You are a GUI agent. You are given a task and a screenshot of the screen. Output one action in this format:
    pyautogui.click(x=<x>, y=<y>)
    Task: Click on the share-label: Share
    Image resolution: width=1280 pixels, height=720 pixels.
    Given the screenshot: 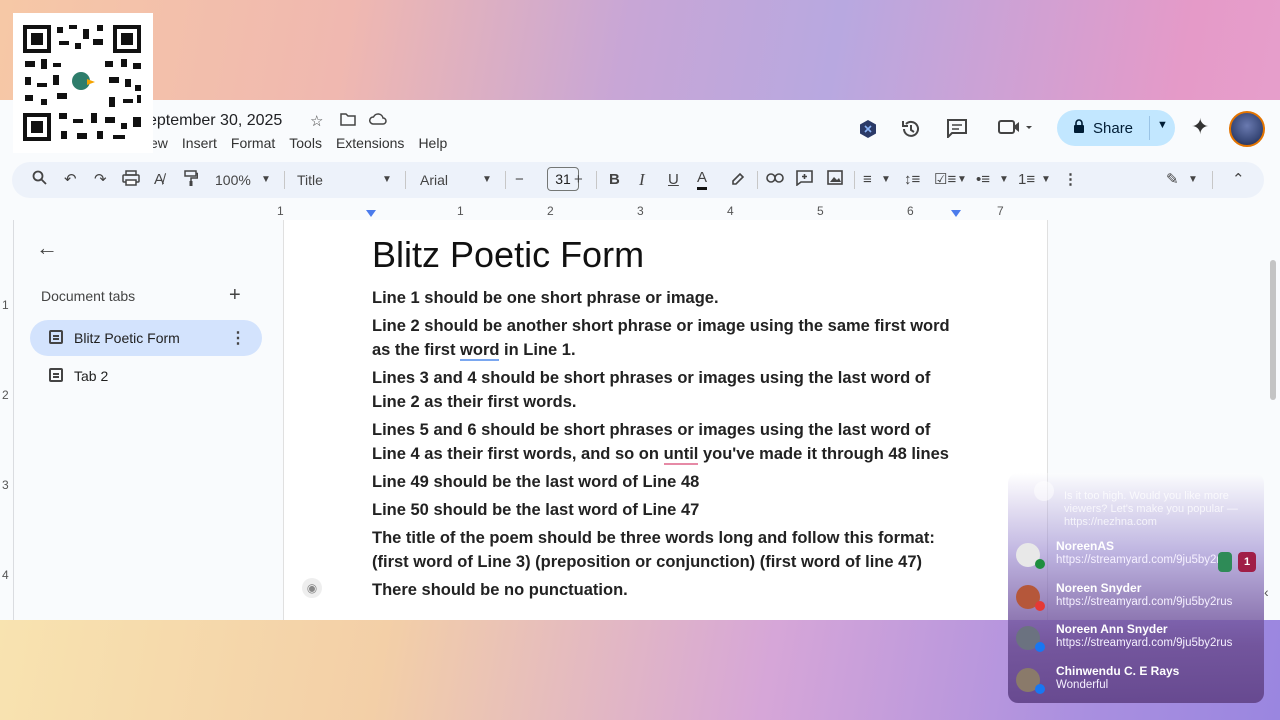 What is the action you would take?
    pyautogui.click(x=1113, y=128)
    